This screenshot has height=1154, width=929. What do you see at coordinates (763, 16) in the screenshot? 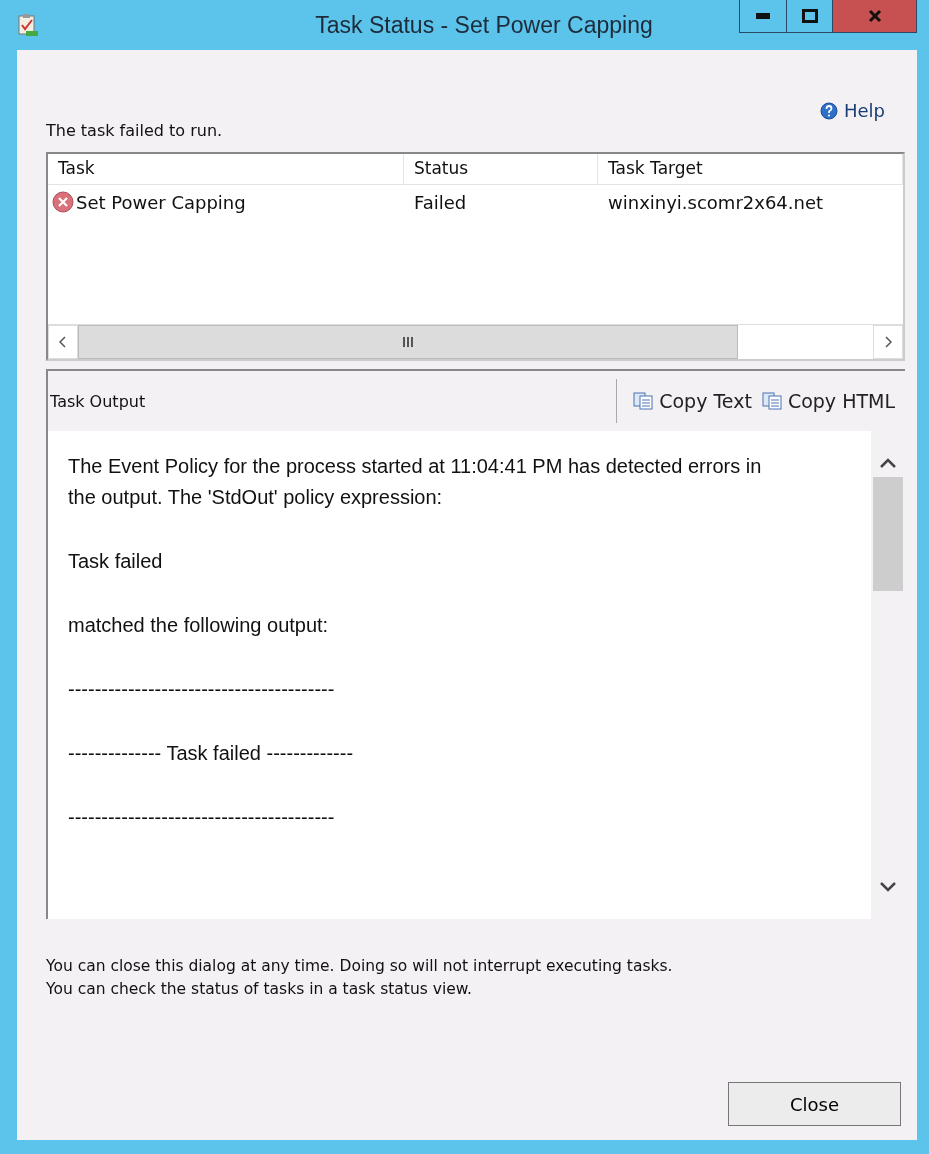
I see `minimize-icon` at bounding box center [763, 16].